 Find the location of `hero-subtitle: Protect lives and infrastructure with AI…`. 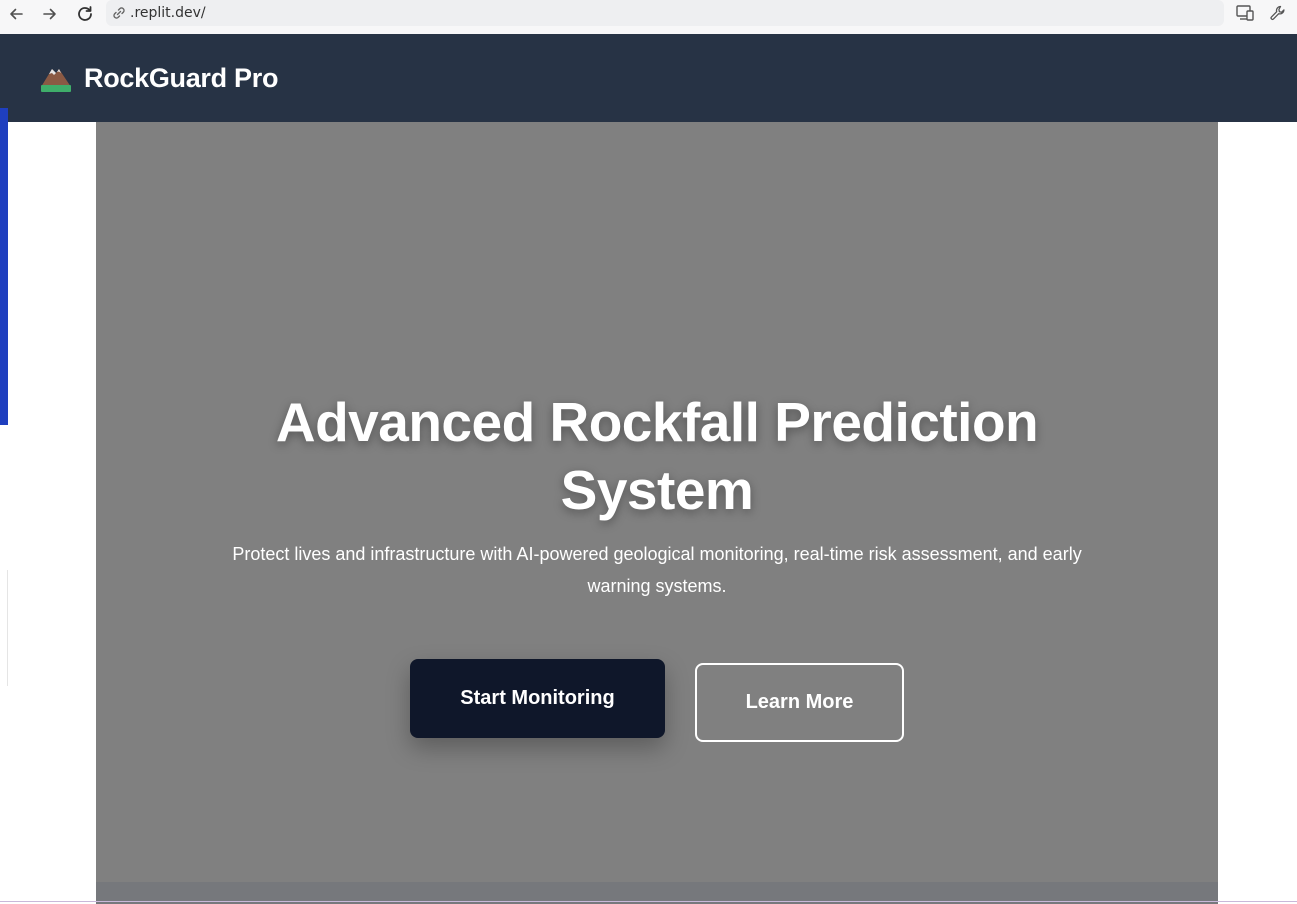

hero-subtitle: Protect lives and infrastructure with AI… is located at coordinates (657, 570).